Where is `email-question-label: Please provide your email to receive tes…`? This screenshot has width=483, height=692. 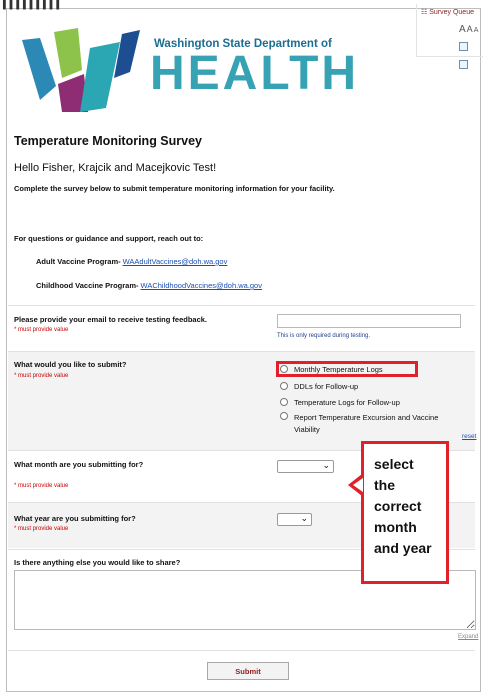
email-question-label: Please provide your email to receive tes… is located at coordinates (110, 319).